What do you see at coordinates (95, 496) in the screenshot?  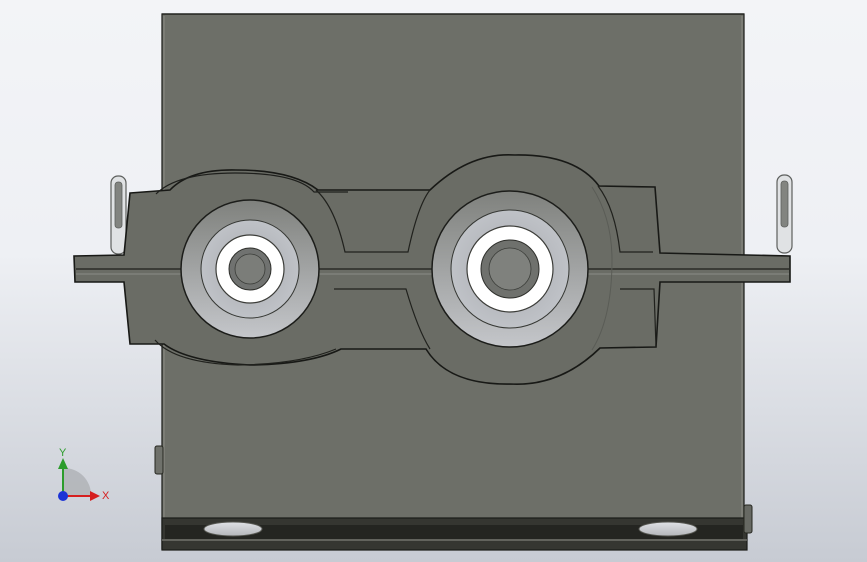 I see `x-axis-arrow-icon` at bounding box center [95, 496].